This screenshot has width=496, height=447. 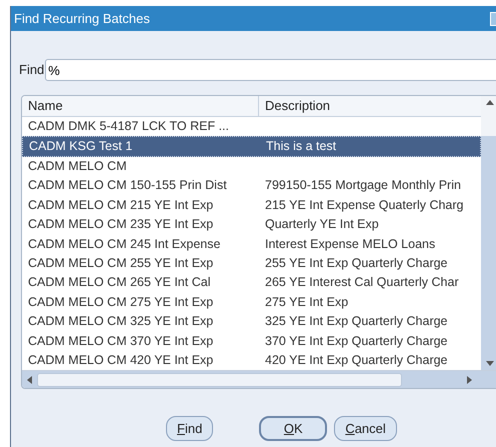 I want to click on column-header: Name, so click(x=140, y=106).